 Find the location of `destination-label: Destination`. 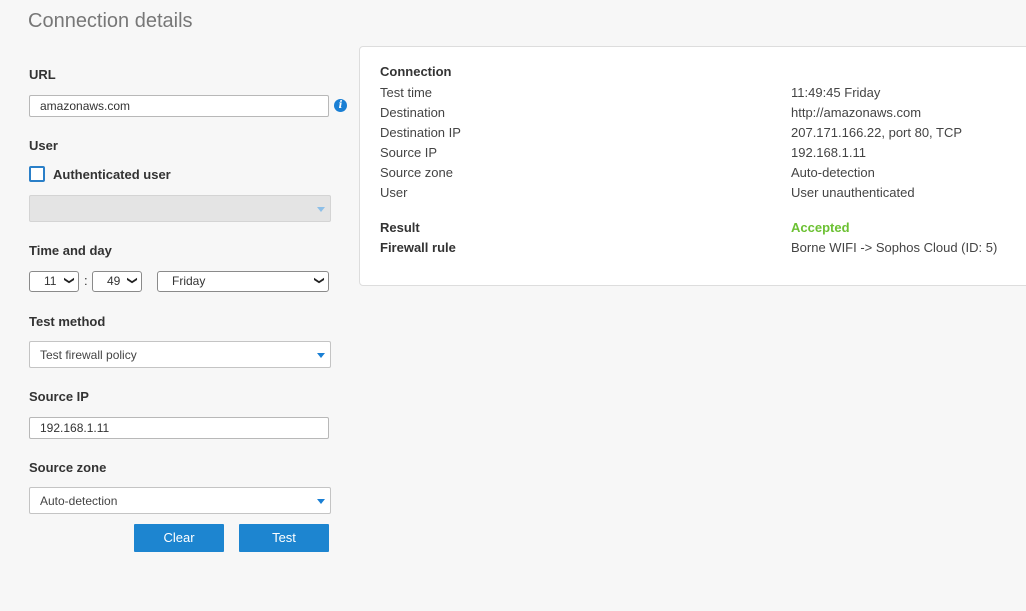

destination-label: Destination is located at coordinates (413, 112).